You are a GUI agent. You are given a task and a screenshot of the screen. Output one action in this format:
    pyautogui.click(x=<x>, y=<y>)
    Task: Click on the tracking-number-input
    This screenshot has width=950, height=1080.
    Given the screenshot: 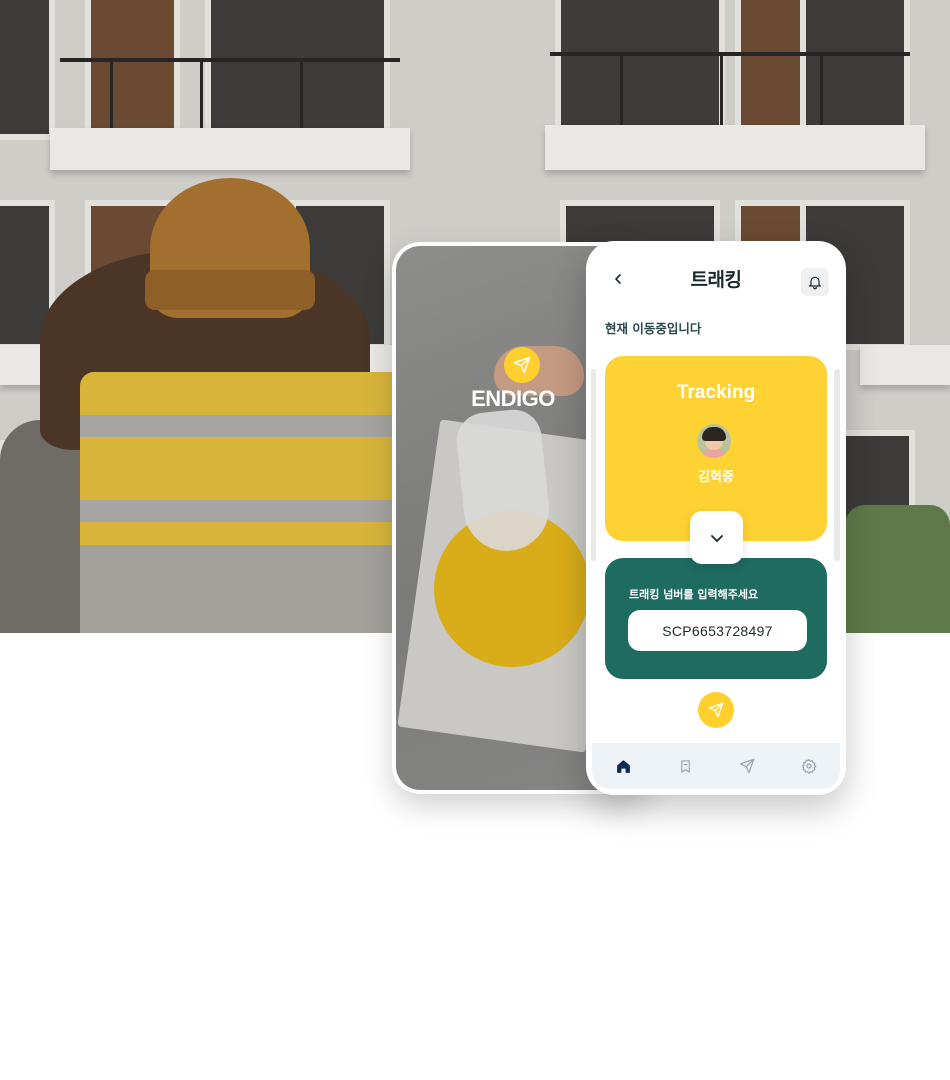 What is the action you would take?
    pyautogui.click(x=717, y=630)
    